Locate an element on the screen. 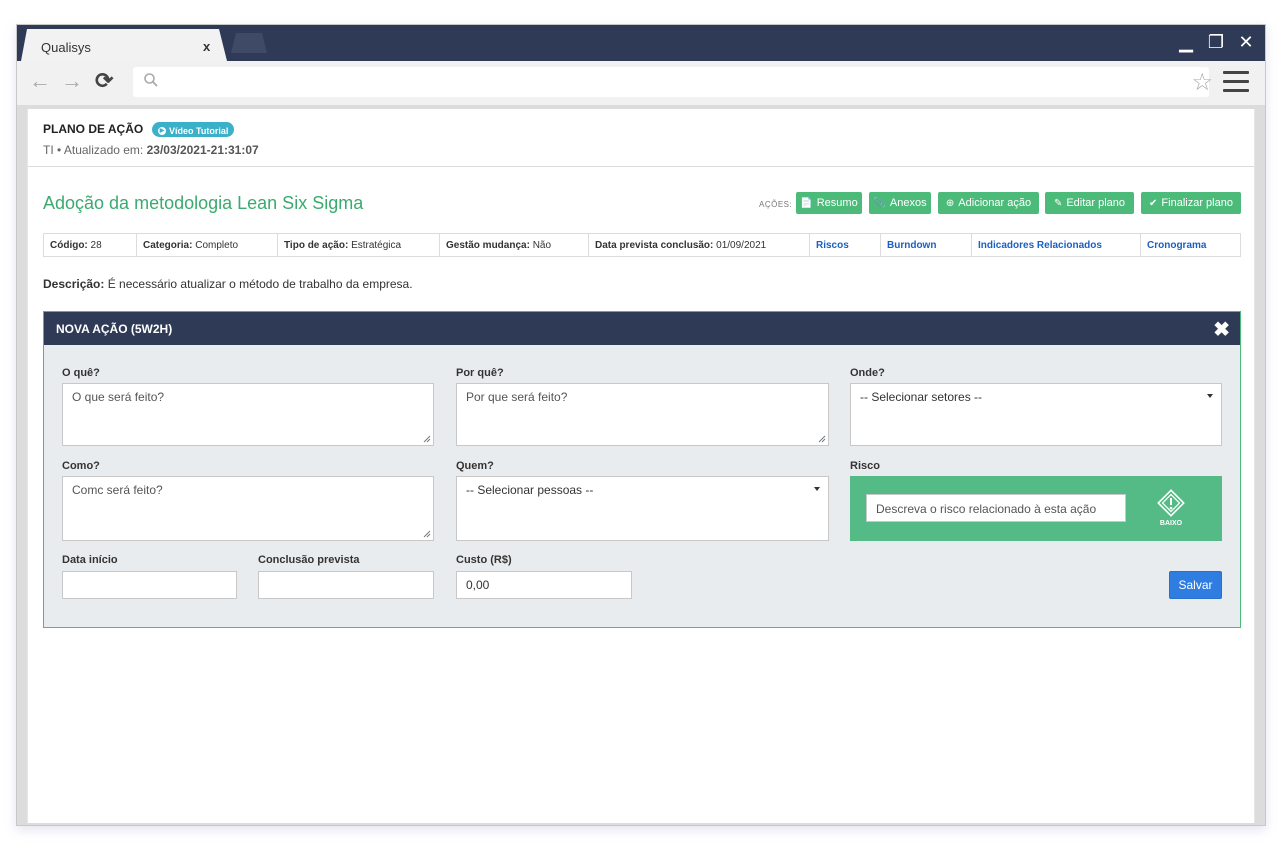 This screenshot has height=850, width=1282. page-title: PLANO DE AÇÃO is located at coordinates (93, 129).